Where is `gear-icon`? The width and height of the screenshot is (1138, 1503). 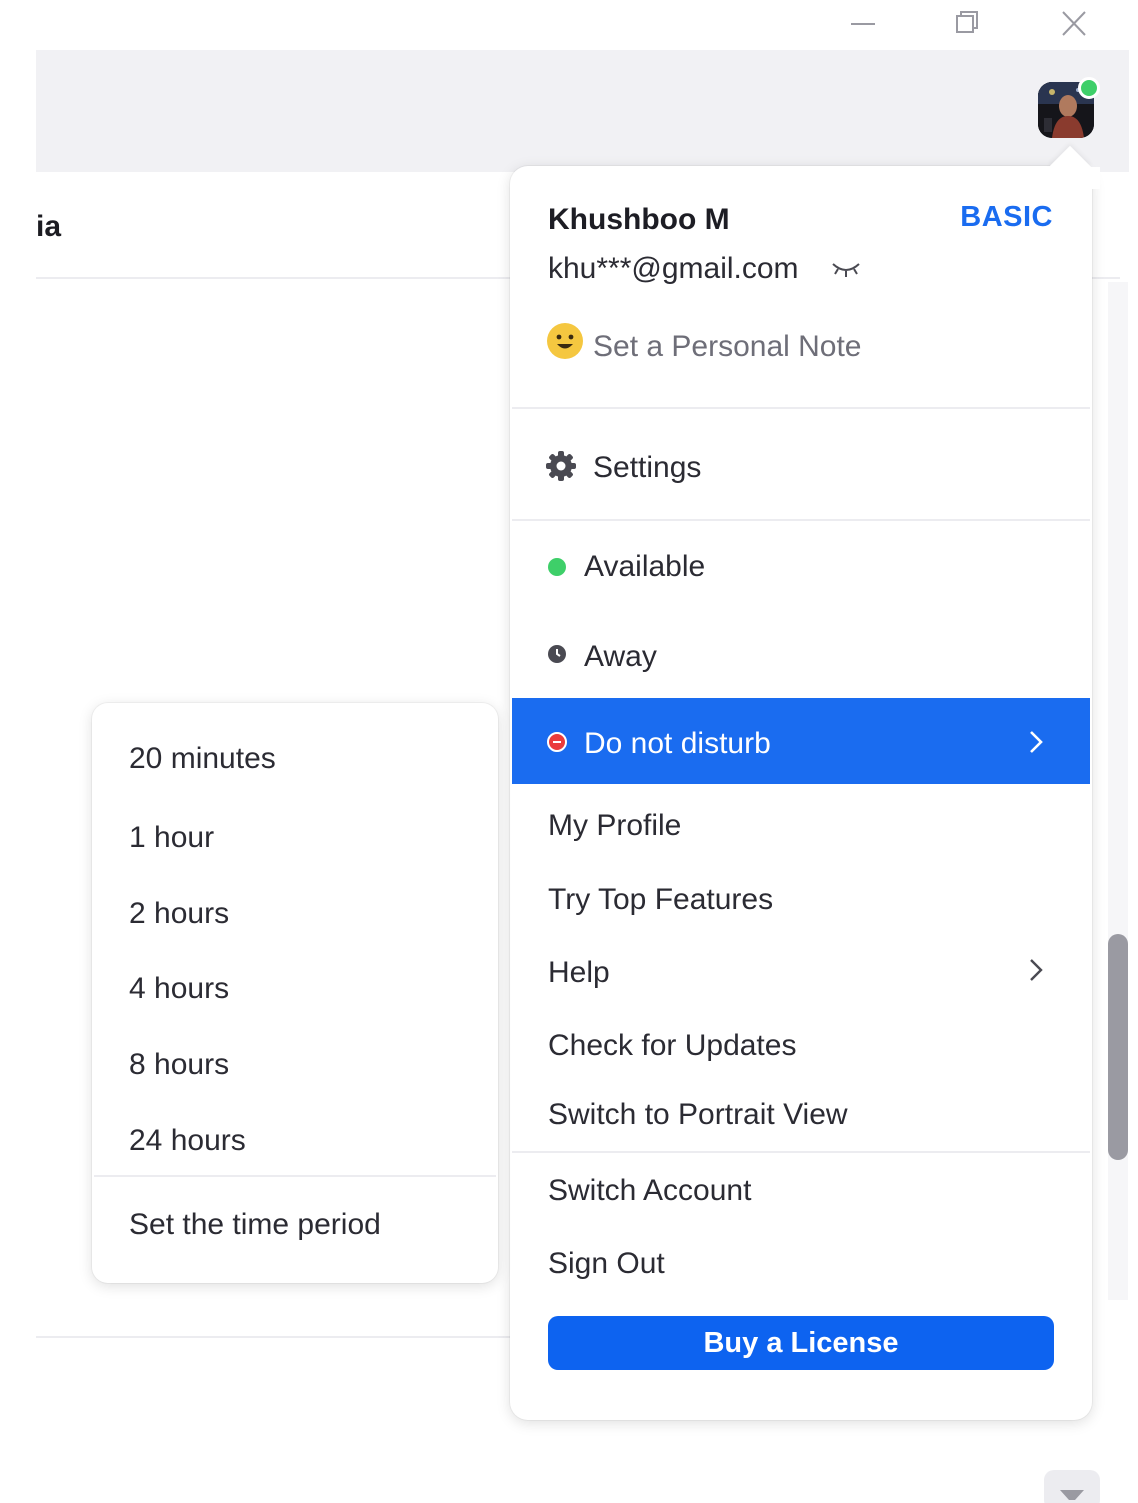
gear-icon is located at coordinates (561, 466).